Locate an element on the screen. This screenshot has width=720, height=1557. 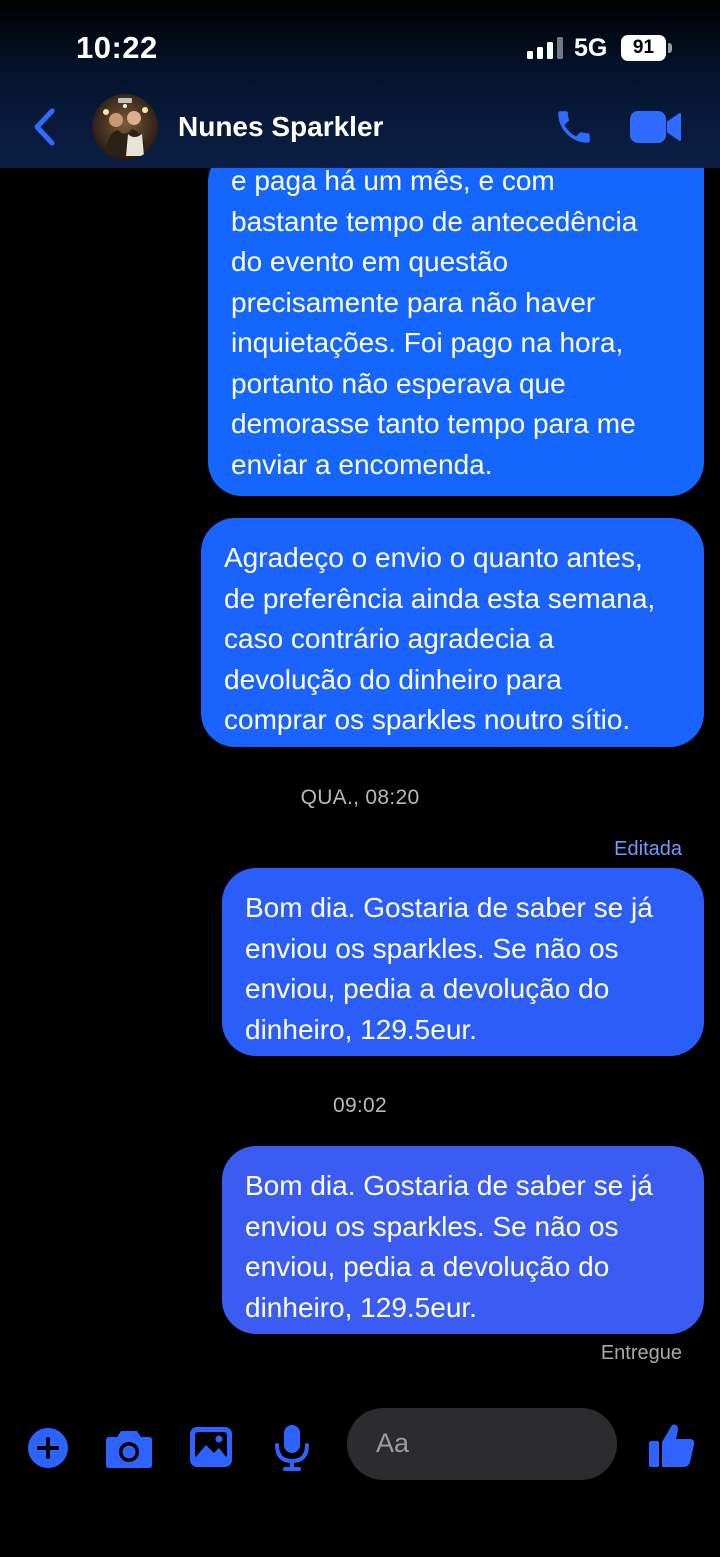
chat-header: 10:22 5G 91 Nunes Sparkler is located at coordinates (360, 84).